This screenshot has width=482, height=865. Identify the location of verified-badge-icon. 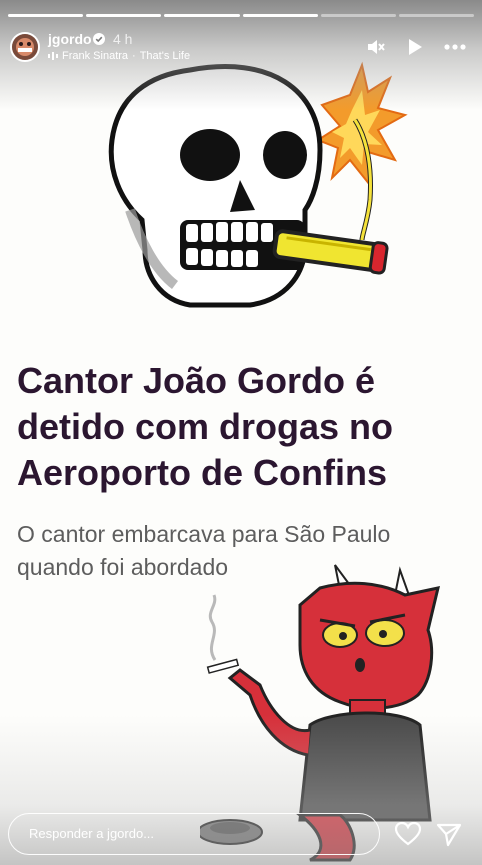
(99, 39).